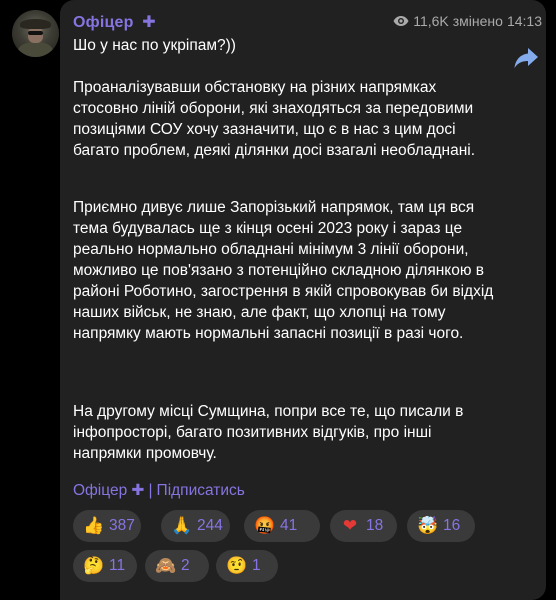 Image resolution: width=556 pixels, height=600 pixels. Describe the element at coordinates (289, 525) in the screenshot. I see `reaction-count: 41` at that location.